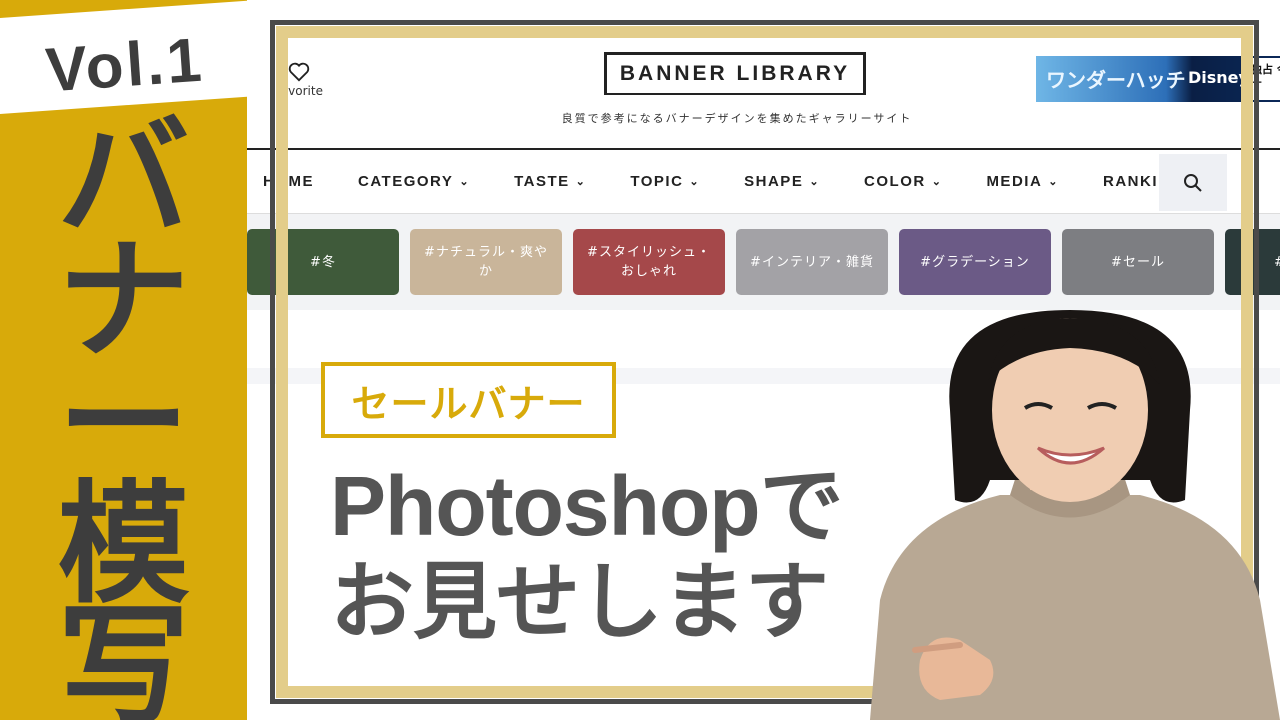 The image size is (1280, 720). What do you see at coordinates (123, 655) in the screenshot?
I see `vertical-title-char: 写` at bounding box center [123, 655].